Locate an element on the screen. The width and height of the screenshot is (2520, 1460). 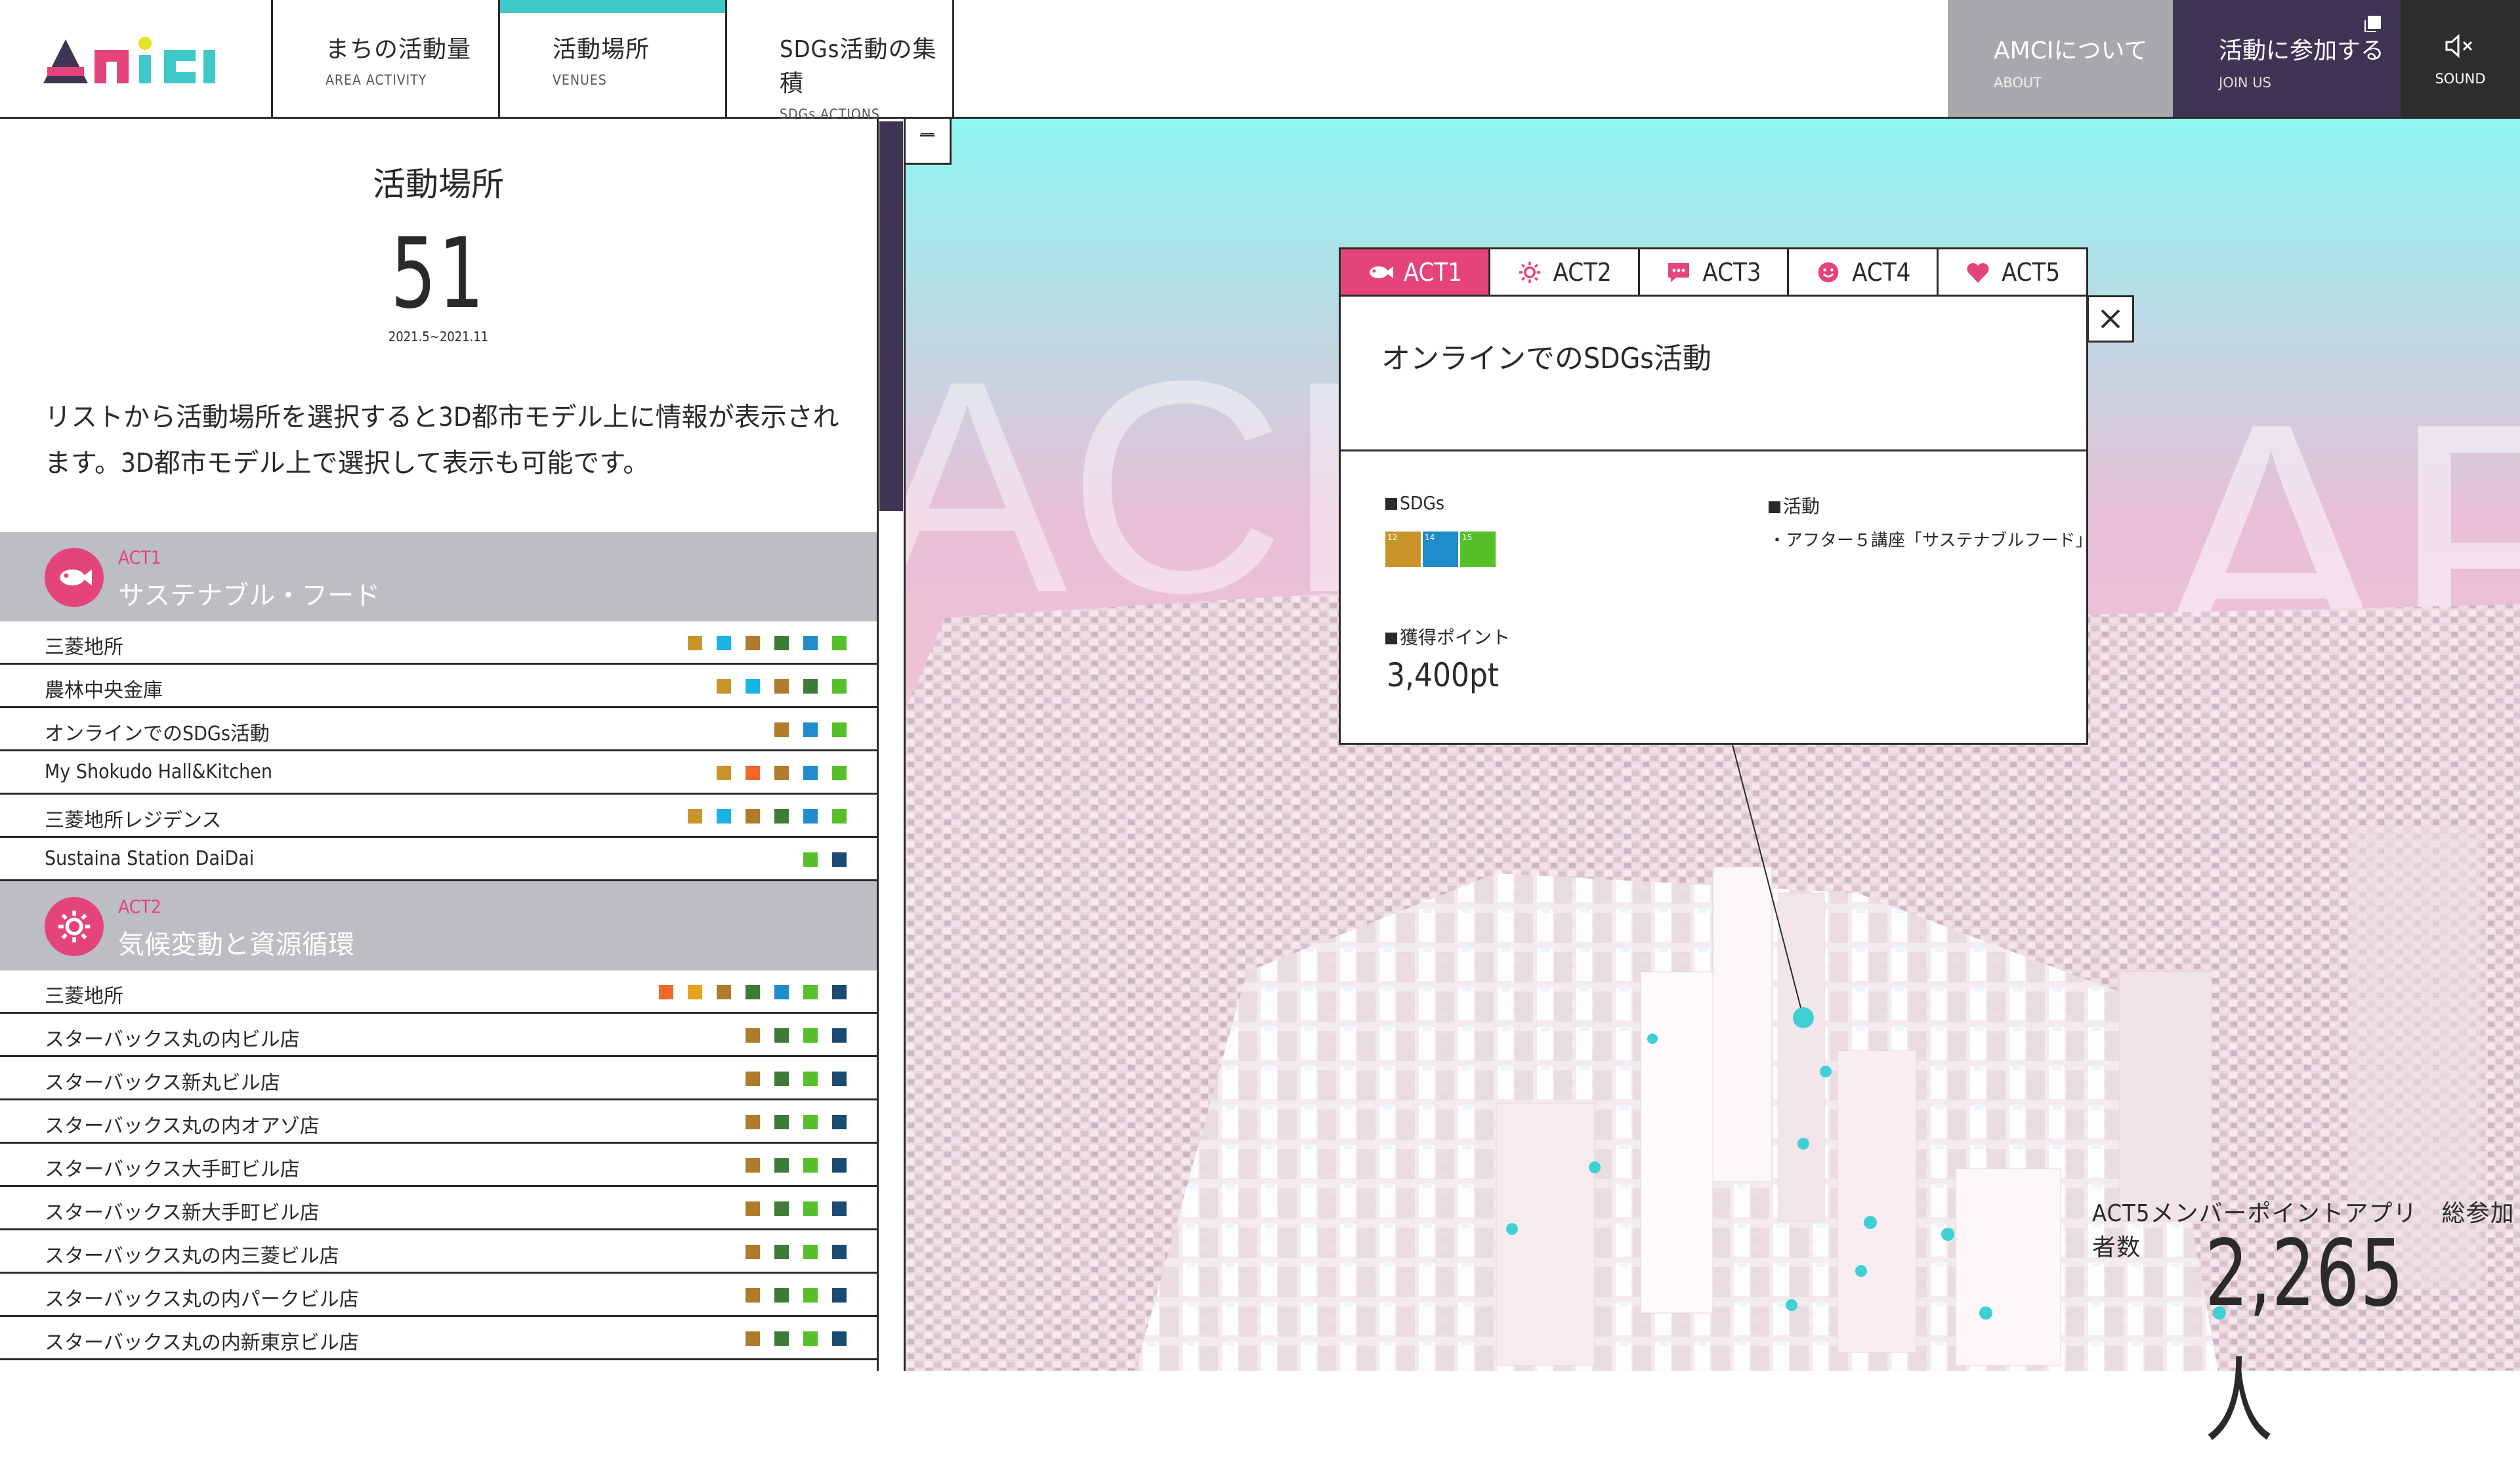
venue-name: スターバックス新大手町ビル店 is located at coordinates (182, 1212).